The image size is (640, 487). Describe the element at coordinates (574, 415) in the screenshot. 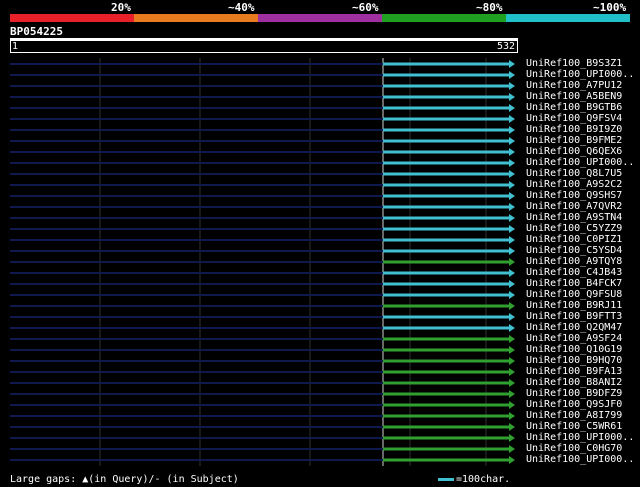

I see `hit-label: UniRef100_A8I799` at that location.